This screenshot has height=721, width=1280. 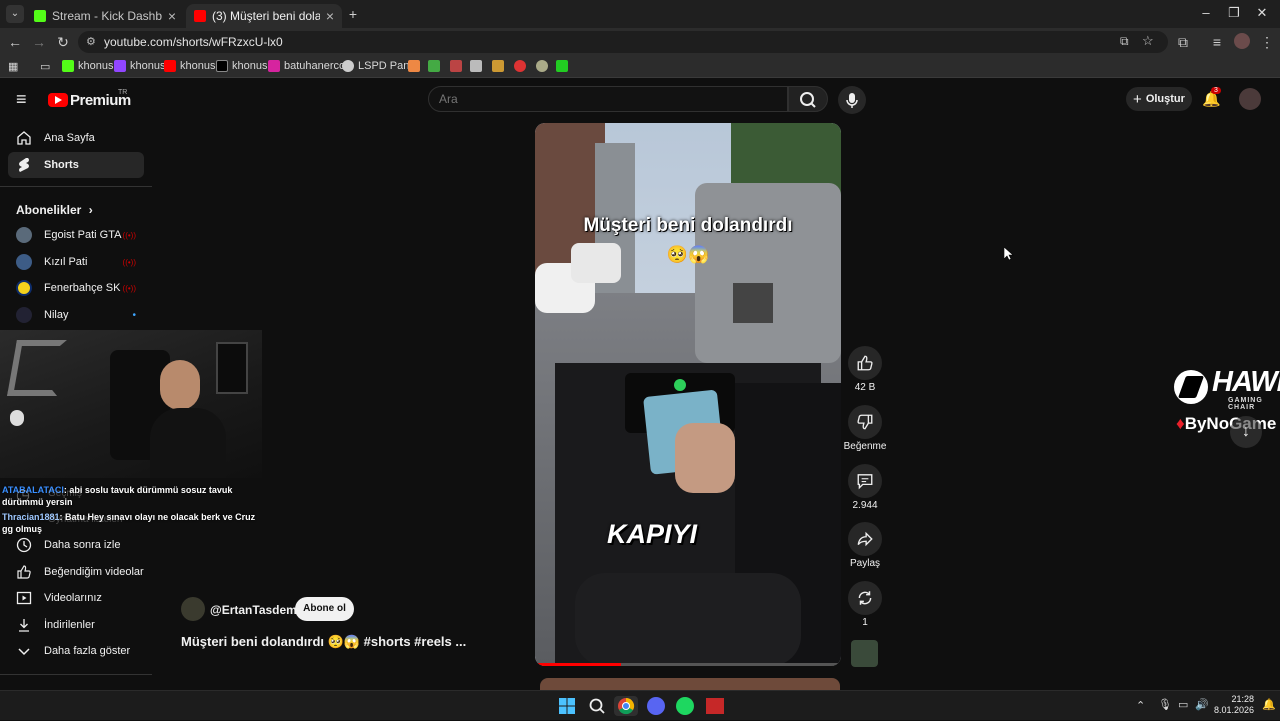 I want to click on bookmark-kick: khonus, so click(x=87, y=66).